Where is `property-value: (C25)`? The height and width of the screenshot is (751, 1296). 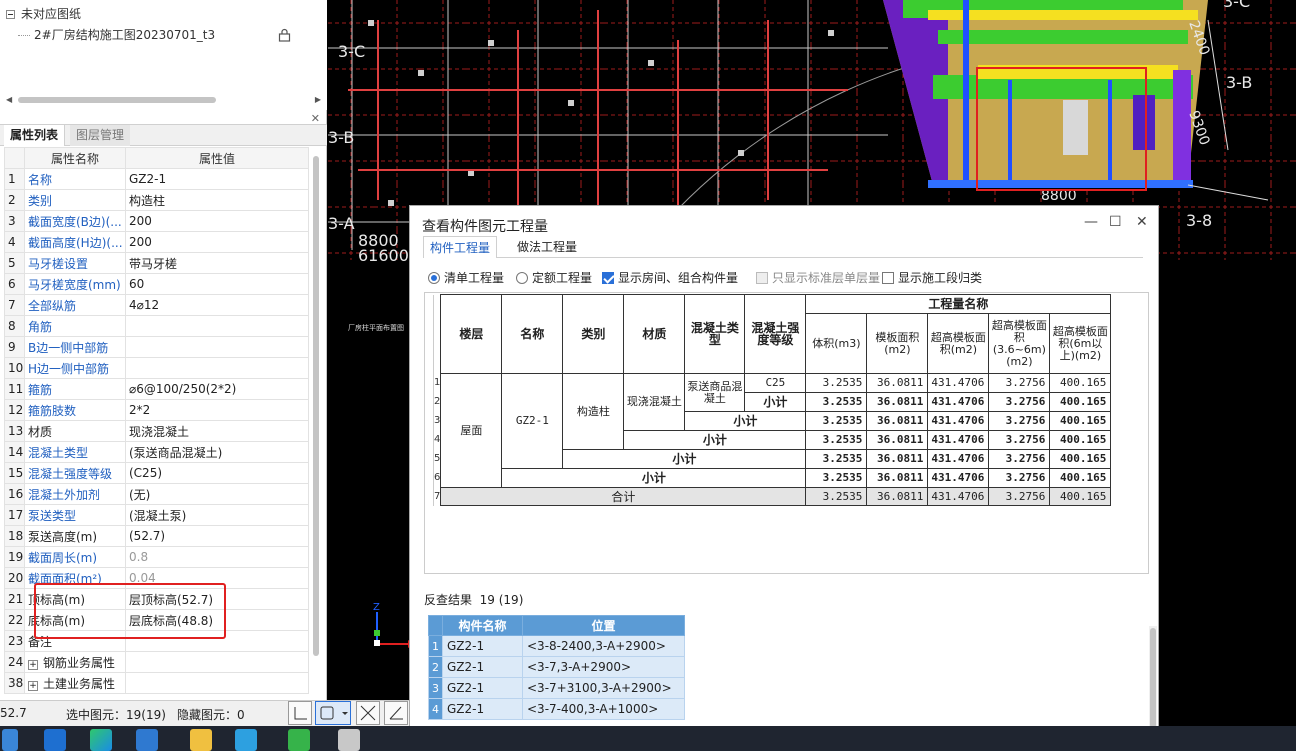
property-value: (C25) is located at coordinates (217, 473).